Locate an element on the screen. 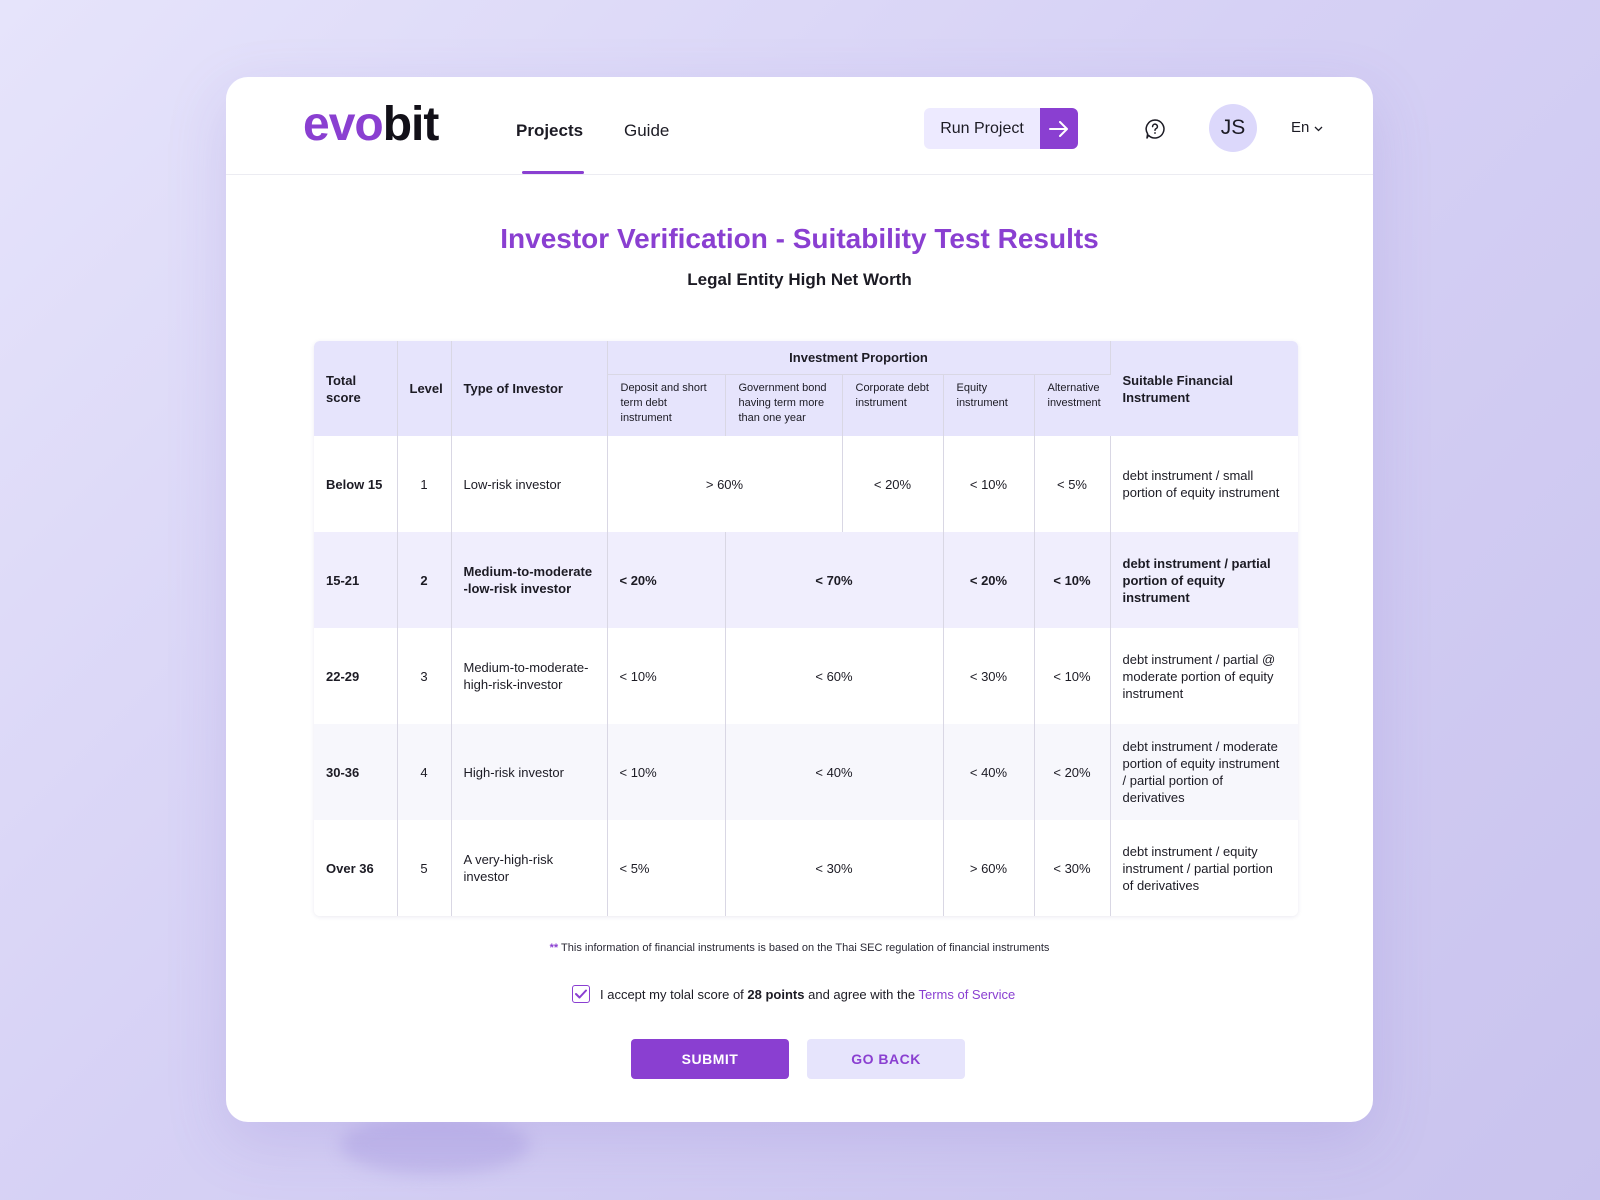  go-back-button: GO BACK is located at coordinates (886, 1059).